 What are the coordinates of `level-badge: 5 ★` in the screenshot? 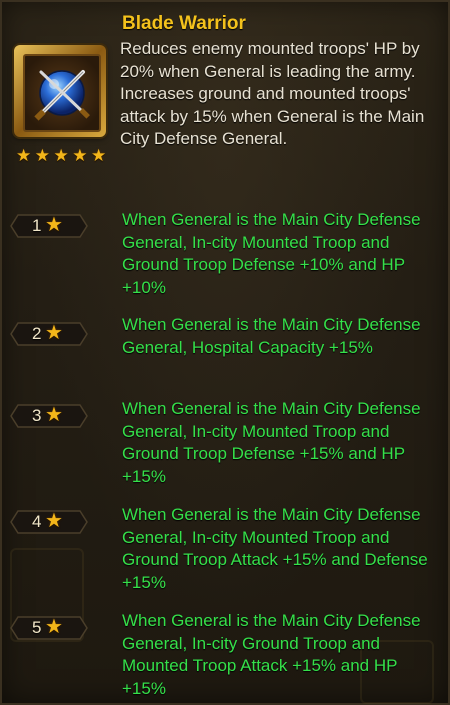 It's located at (49, 628).